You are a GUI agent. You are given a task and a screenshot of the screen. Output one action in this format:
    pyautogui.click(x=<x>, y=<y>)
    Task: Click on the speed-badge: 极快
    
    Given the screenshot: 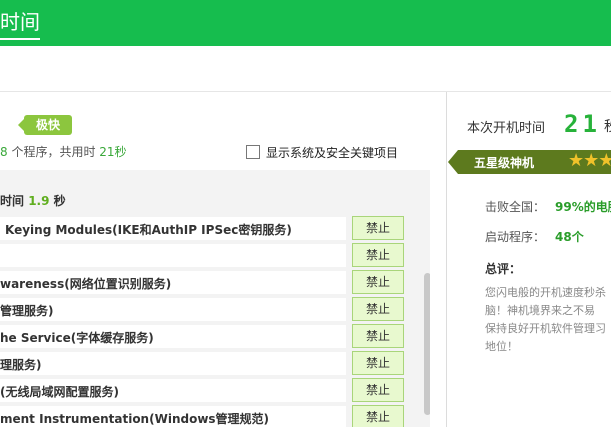 What is the action you would take?
    pyautogui.click(x=45, y=125)
    